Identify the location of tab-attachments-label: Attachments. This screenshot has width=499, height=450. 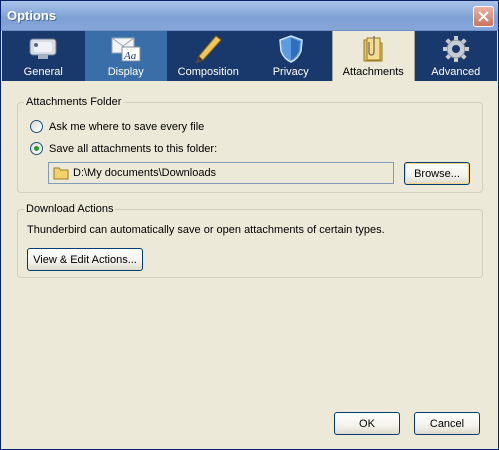
(373, 72).